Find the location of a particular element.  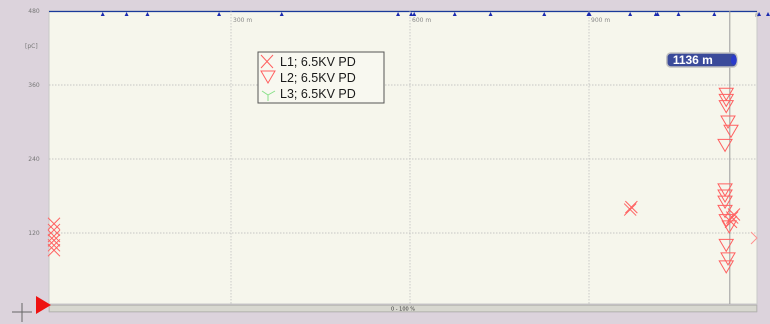

distance-label: 600 m is located at coordinates (421, 20).